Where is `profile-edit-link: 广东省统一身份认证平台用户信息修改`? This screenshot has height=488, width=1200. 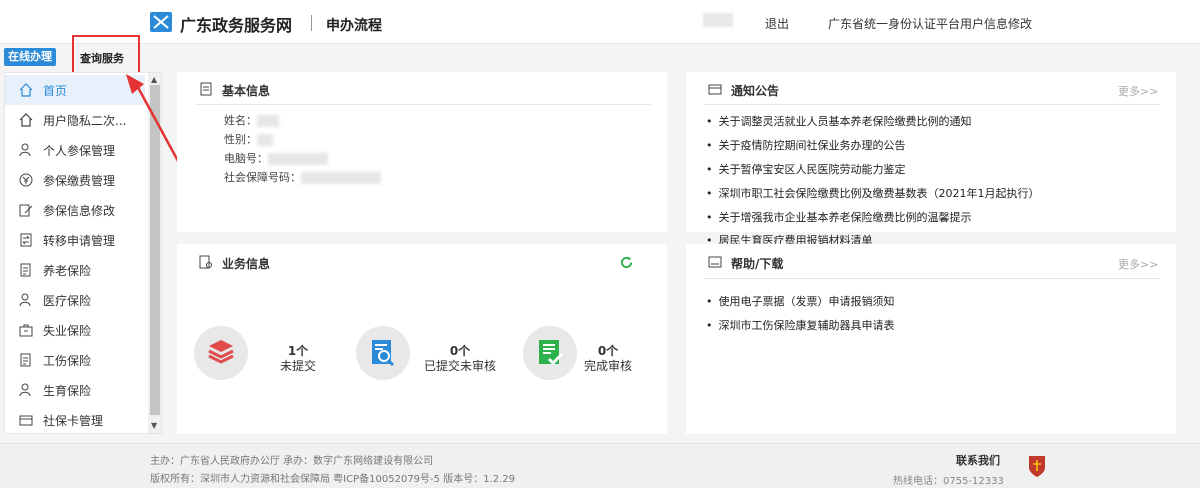 profile-edit-link: 广东省统一身份认证平台用户信息修改 is located at coordinates (930, 23).